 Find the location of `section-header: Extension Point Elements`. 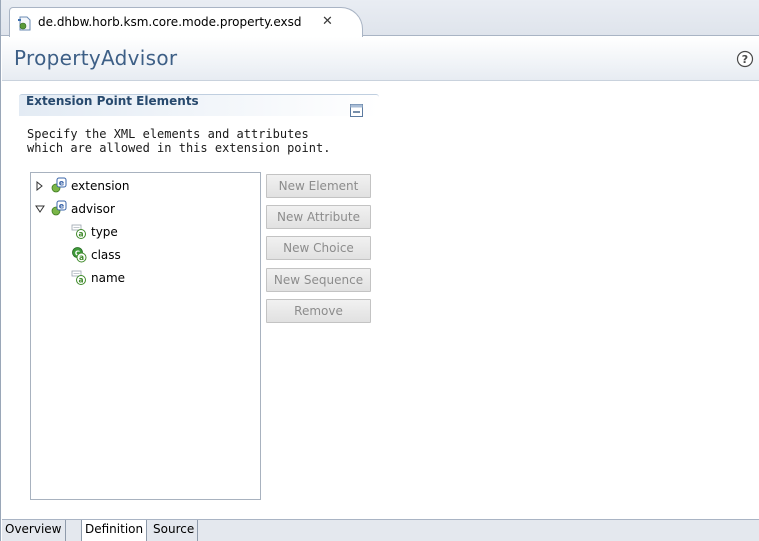

section-header: Extension Point Elements is located at coordinates (199, 106).